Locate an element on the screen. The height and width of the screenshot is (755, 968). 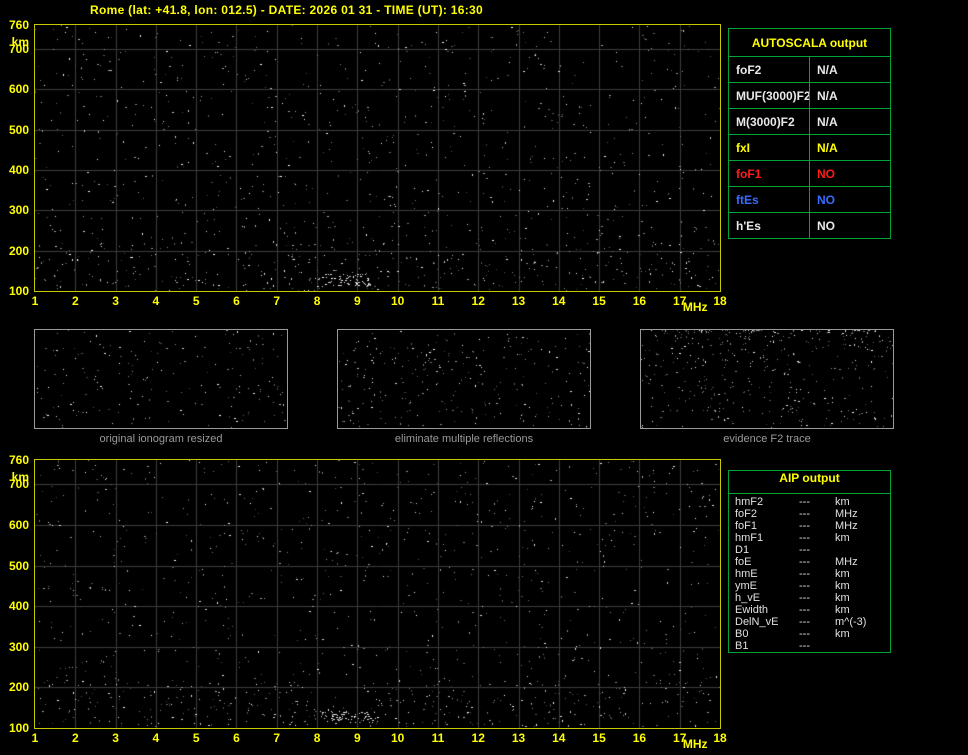
aip-param-label: B0 is located at coordinates (742, 634).